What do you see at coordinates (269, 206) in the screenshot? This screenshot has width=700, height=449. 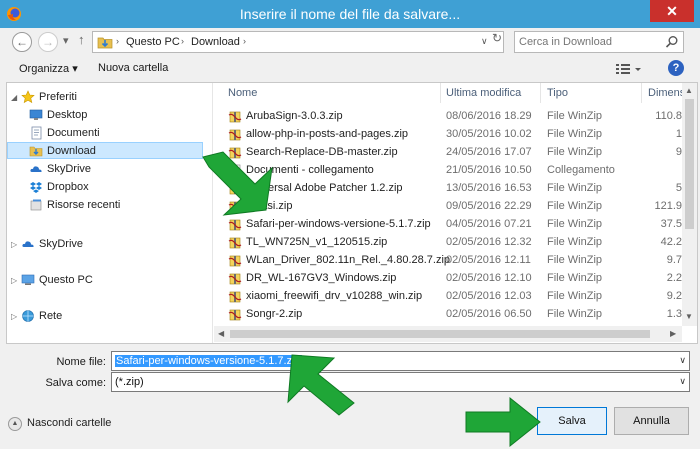 I see `file-name: 50tasi.zip` at bounding box center [269, 206].